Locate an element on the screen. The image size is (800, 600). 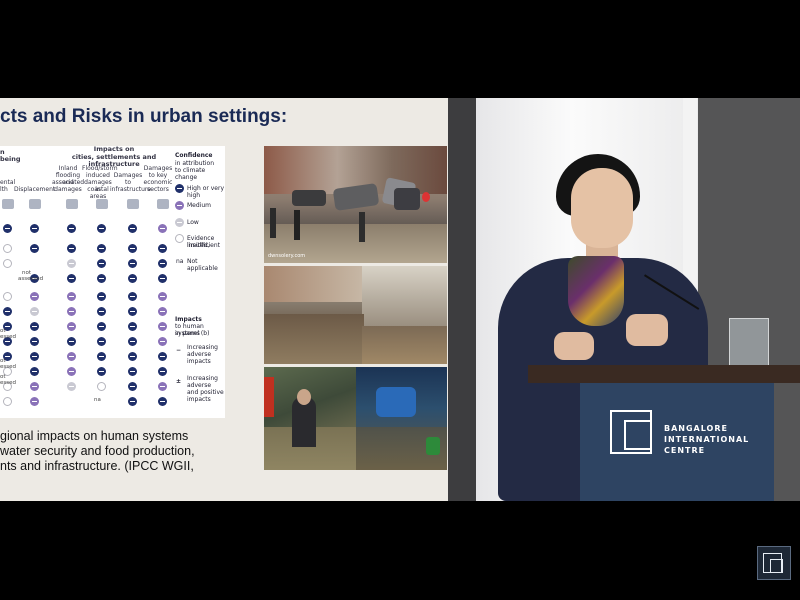
legend-adverse-label: impacts is located at coordinates (199, 361).